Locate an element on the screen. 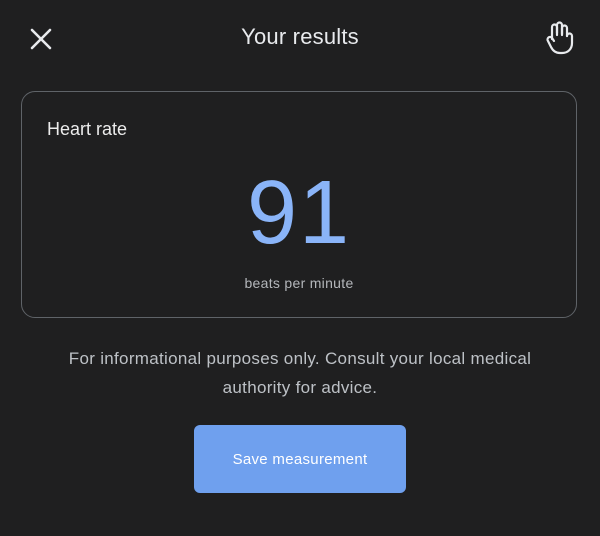  card-label: Heart rate is located at coordinates (87, 129).